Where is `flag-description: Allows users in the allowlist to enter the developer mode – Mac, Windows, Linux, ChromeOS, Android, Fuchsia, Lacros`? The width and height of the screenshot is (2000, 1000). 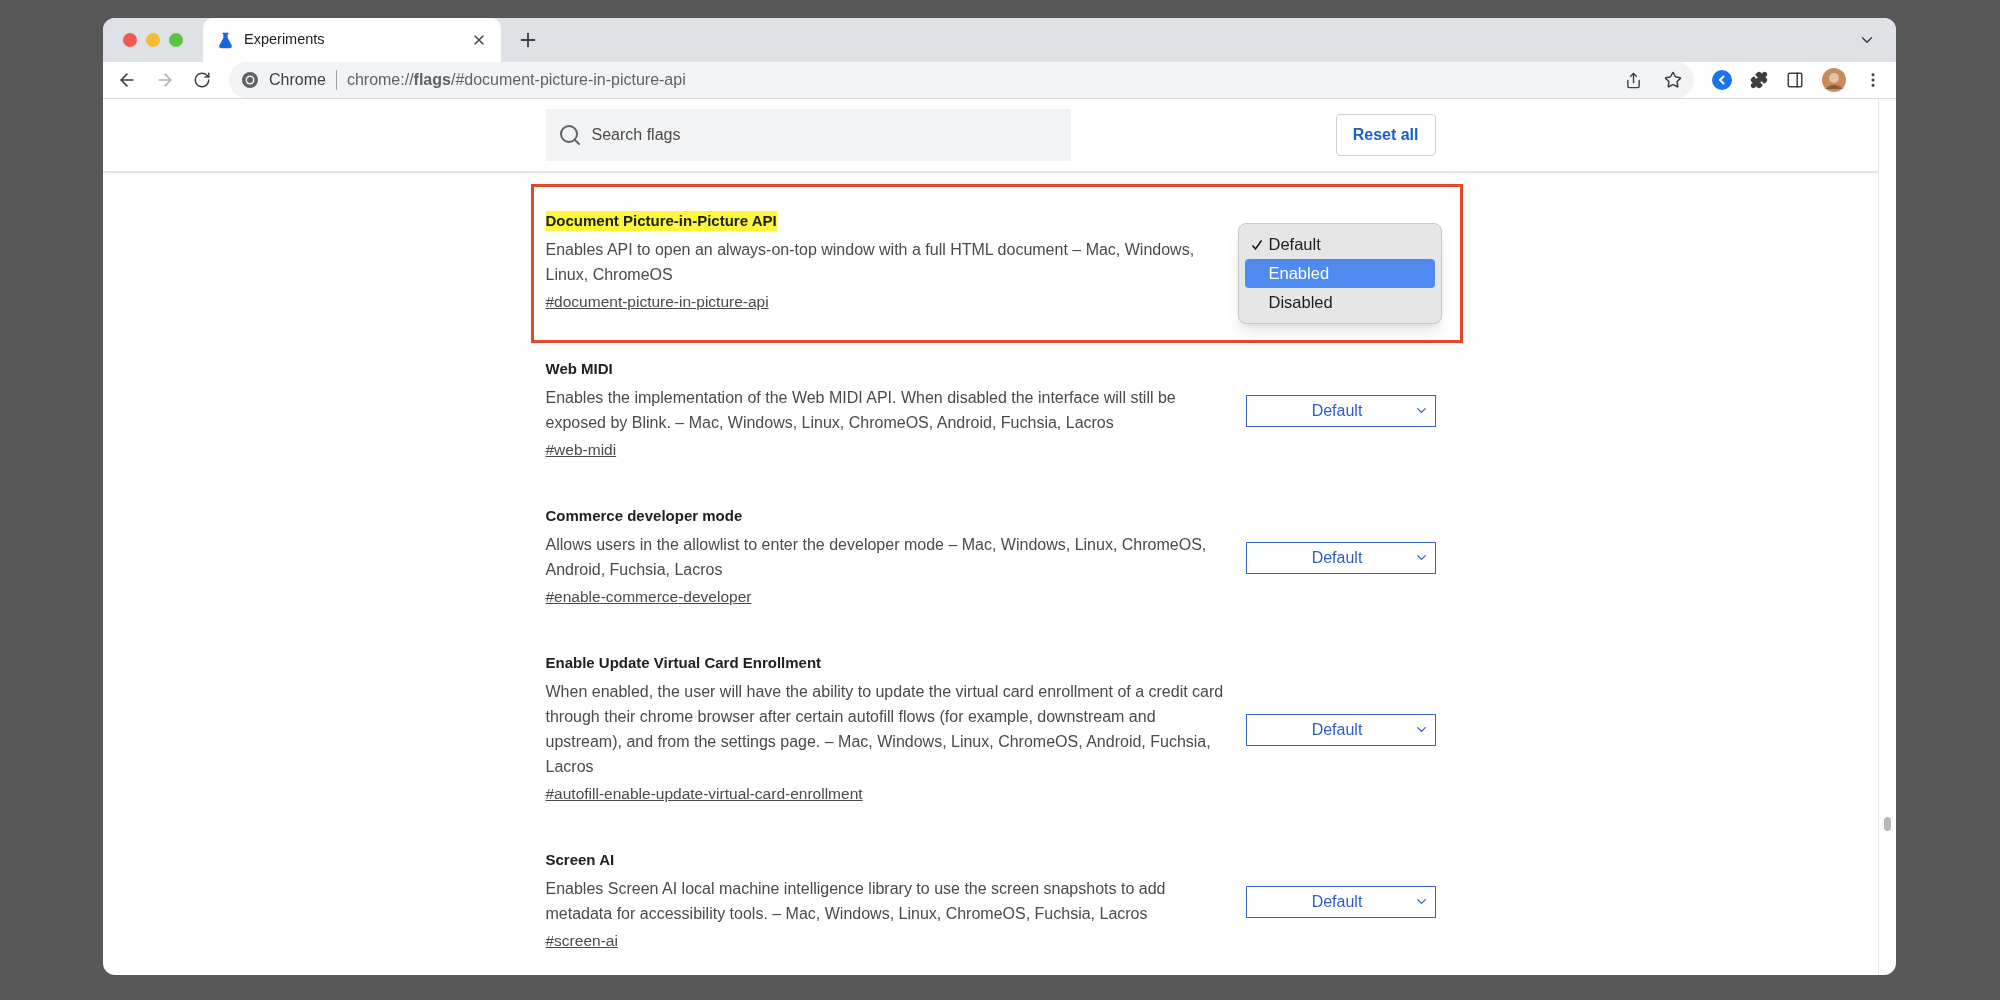
flag-description: Allows users in the allowlist to enter the developer mode – Mac, Windows, Linux, ChromeOS, Android, Fuchsia, Lacros is located at coordinates (876, 557).